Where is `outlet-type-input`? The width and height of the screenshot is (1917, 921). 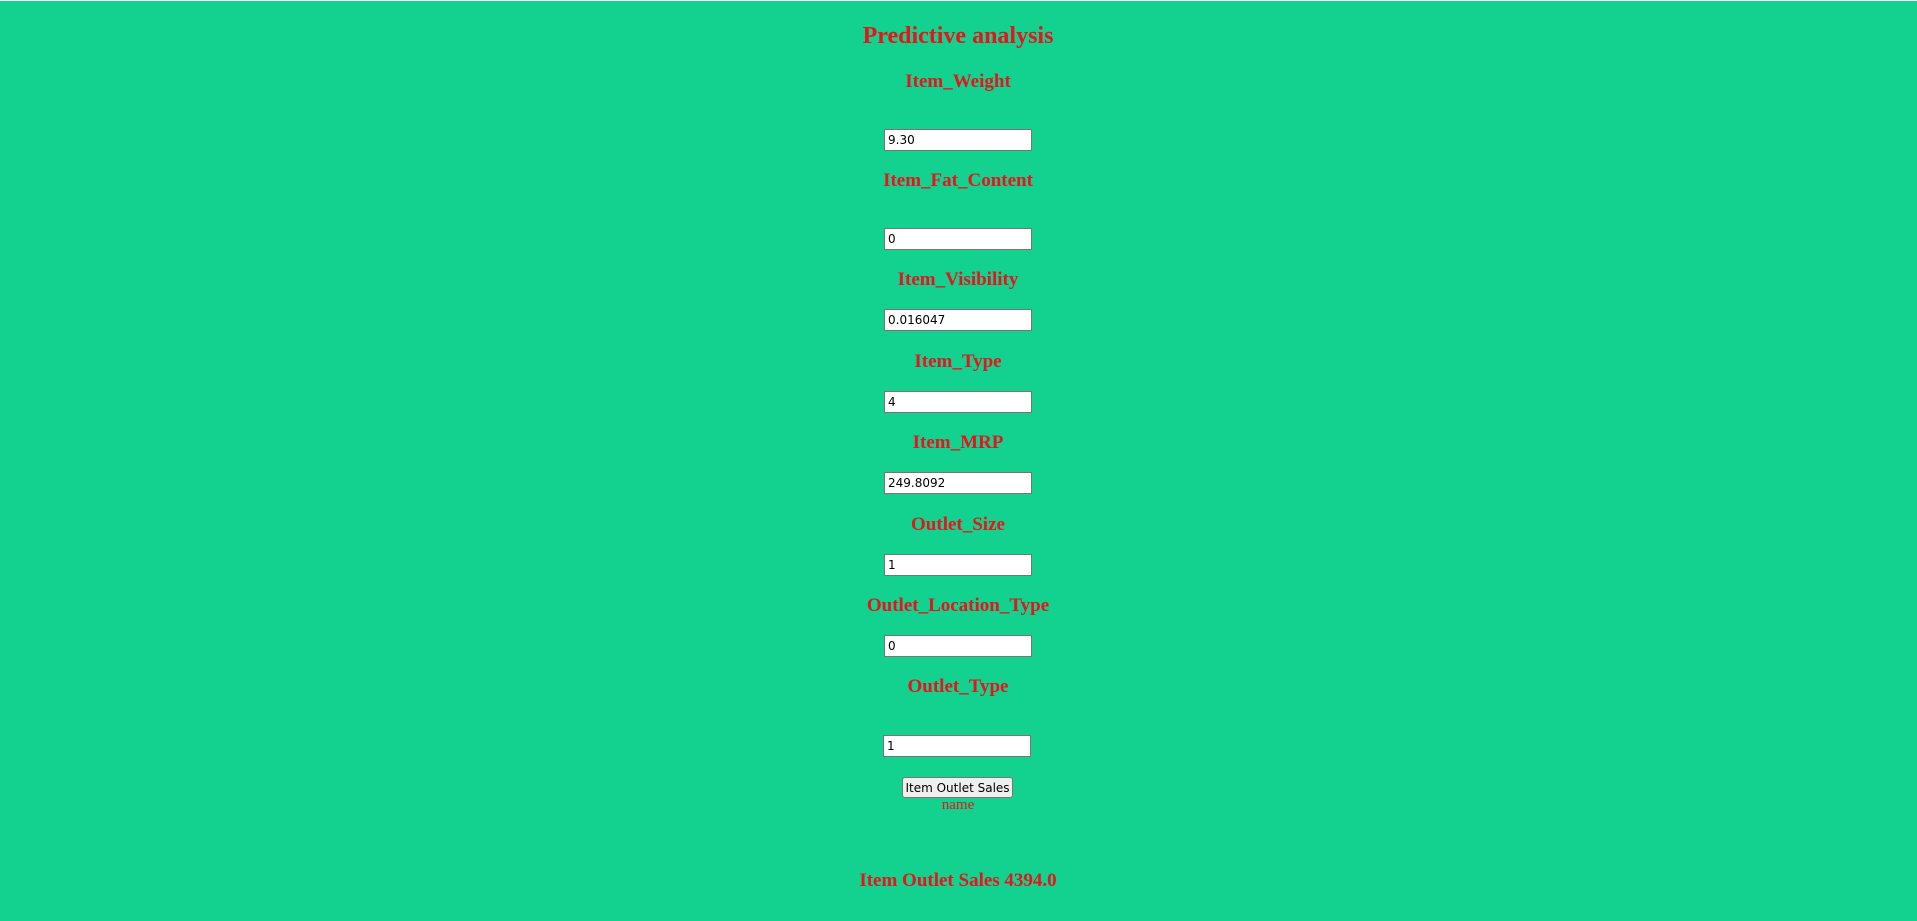
outlet-type-input is located at coordinates (957, 746).